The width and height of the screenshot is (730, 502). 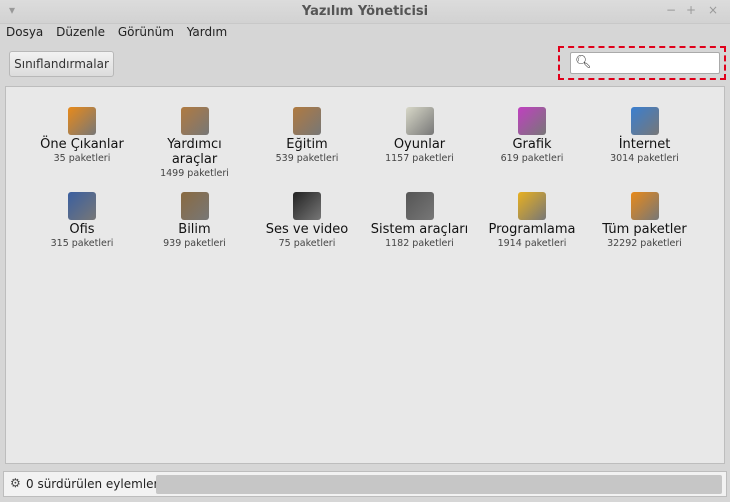 I want to click on category-count: 315 paketleri, so click(x=82, y=243).